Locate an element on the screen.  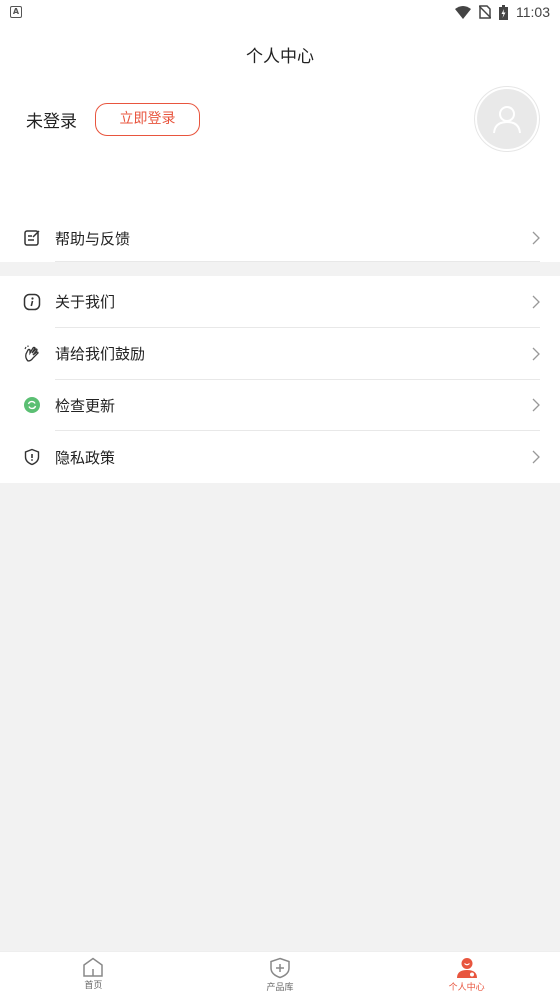
login-status: 未登录 is located at coordinates (51, 122).